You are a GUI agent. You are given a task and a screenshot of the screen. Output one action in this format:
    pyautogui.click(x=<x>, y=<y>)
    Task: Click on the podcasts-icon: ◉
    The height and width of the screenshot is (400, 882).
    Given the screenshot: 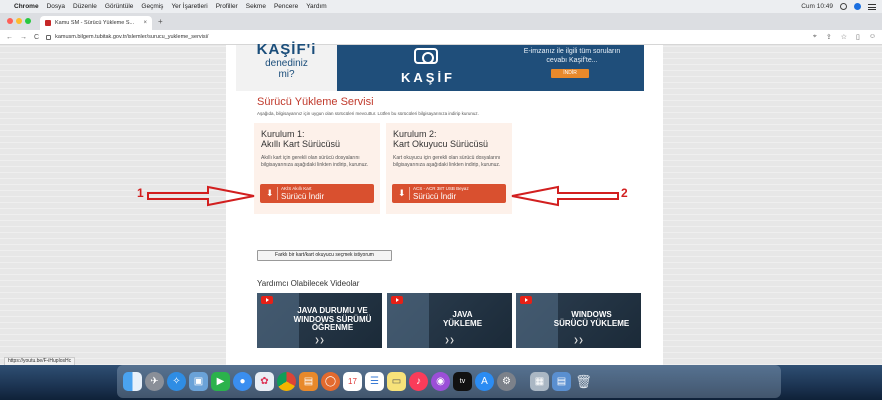 What is the action you would take?
    pyautogui.click(x=440, y=381)
    